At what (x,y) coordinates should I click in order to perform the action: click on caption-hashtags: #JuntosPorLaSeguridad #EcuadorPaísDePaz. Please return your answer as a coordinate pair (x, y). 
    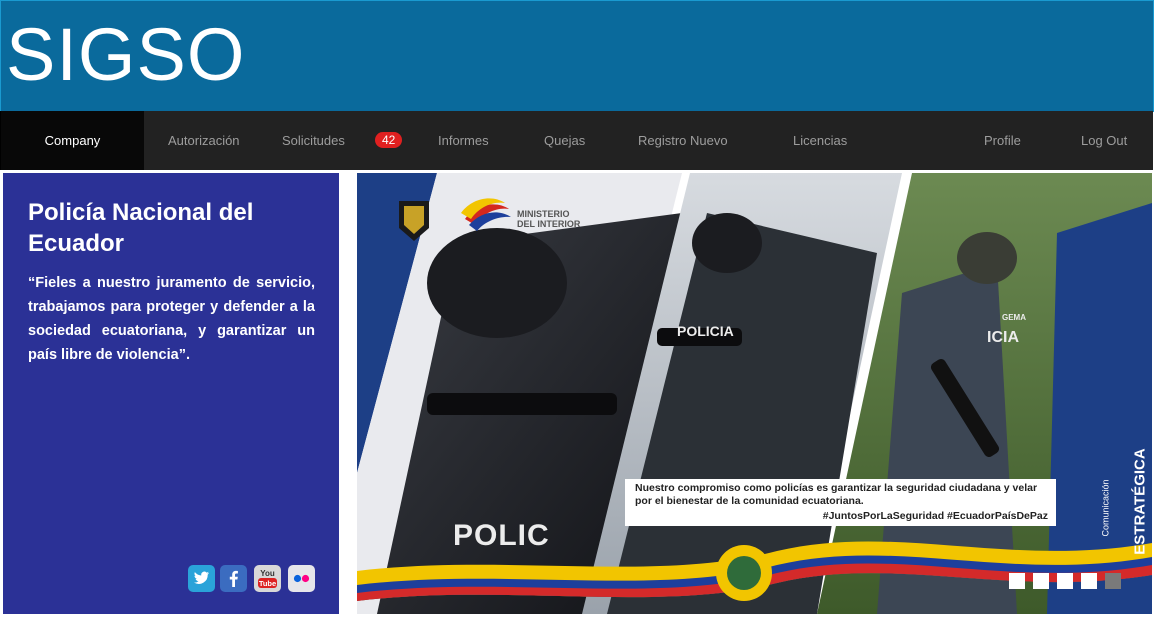
    Looking at the image, I should click on (935, 516).